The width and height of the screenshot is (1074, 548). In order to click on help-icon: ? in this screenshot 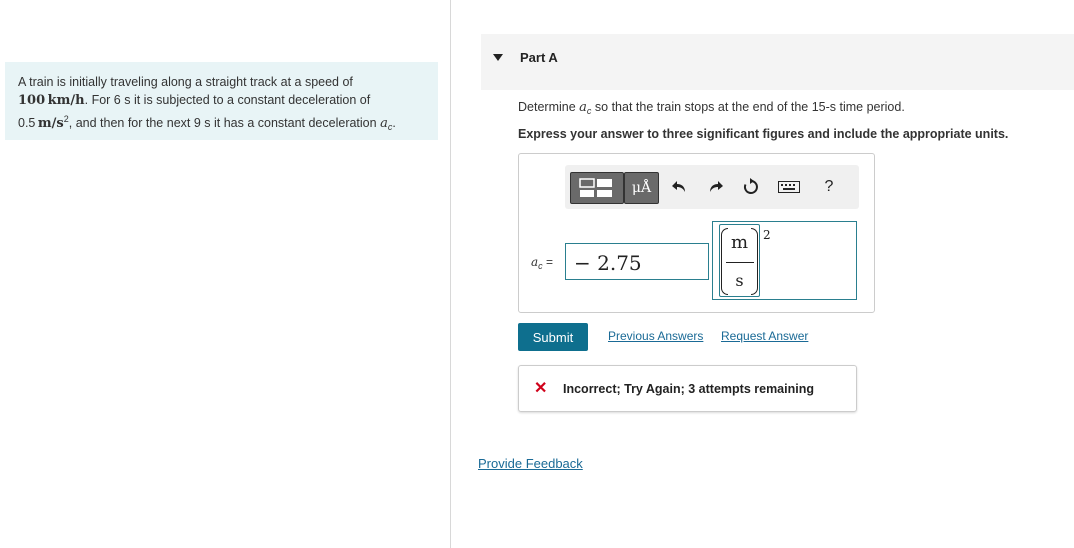, I will do `click(829, 187)`.